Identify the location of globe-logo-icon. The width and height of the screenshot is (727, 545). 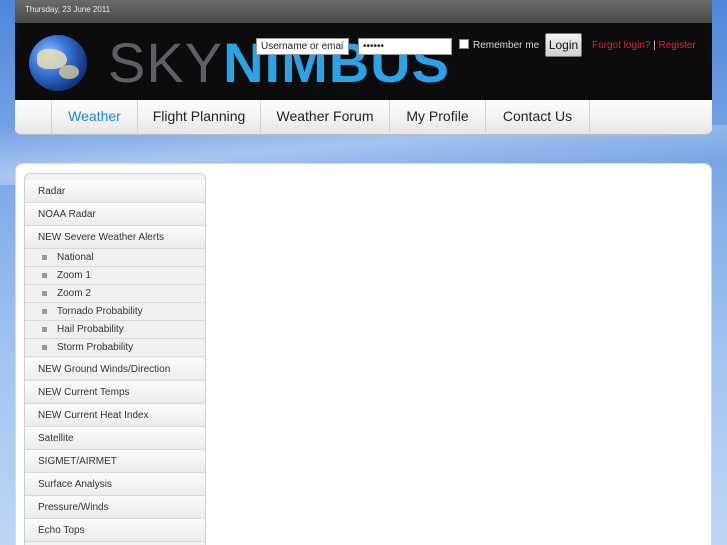
(58, 63).